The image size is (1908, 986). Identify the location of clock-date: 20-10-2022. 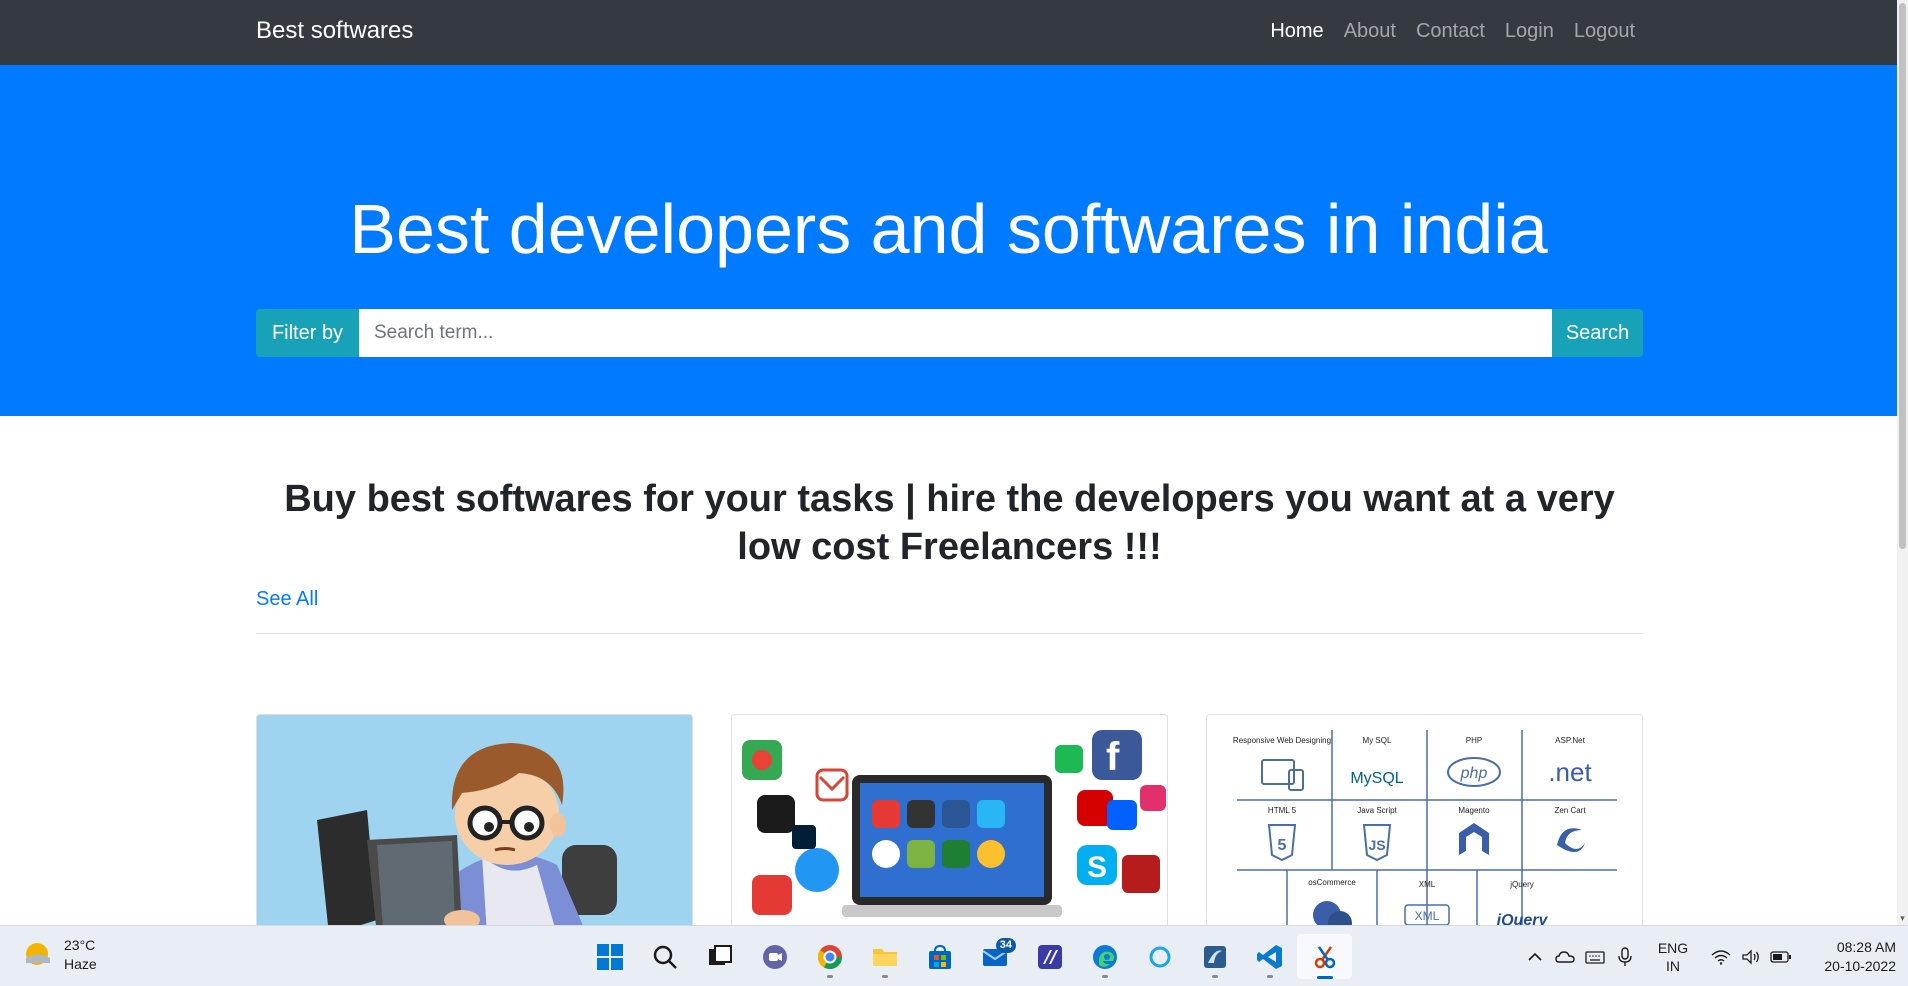
(1860, 965).